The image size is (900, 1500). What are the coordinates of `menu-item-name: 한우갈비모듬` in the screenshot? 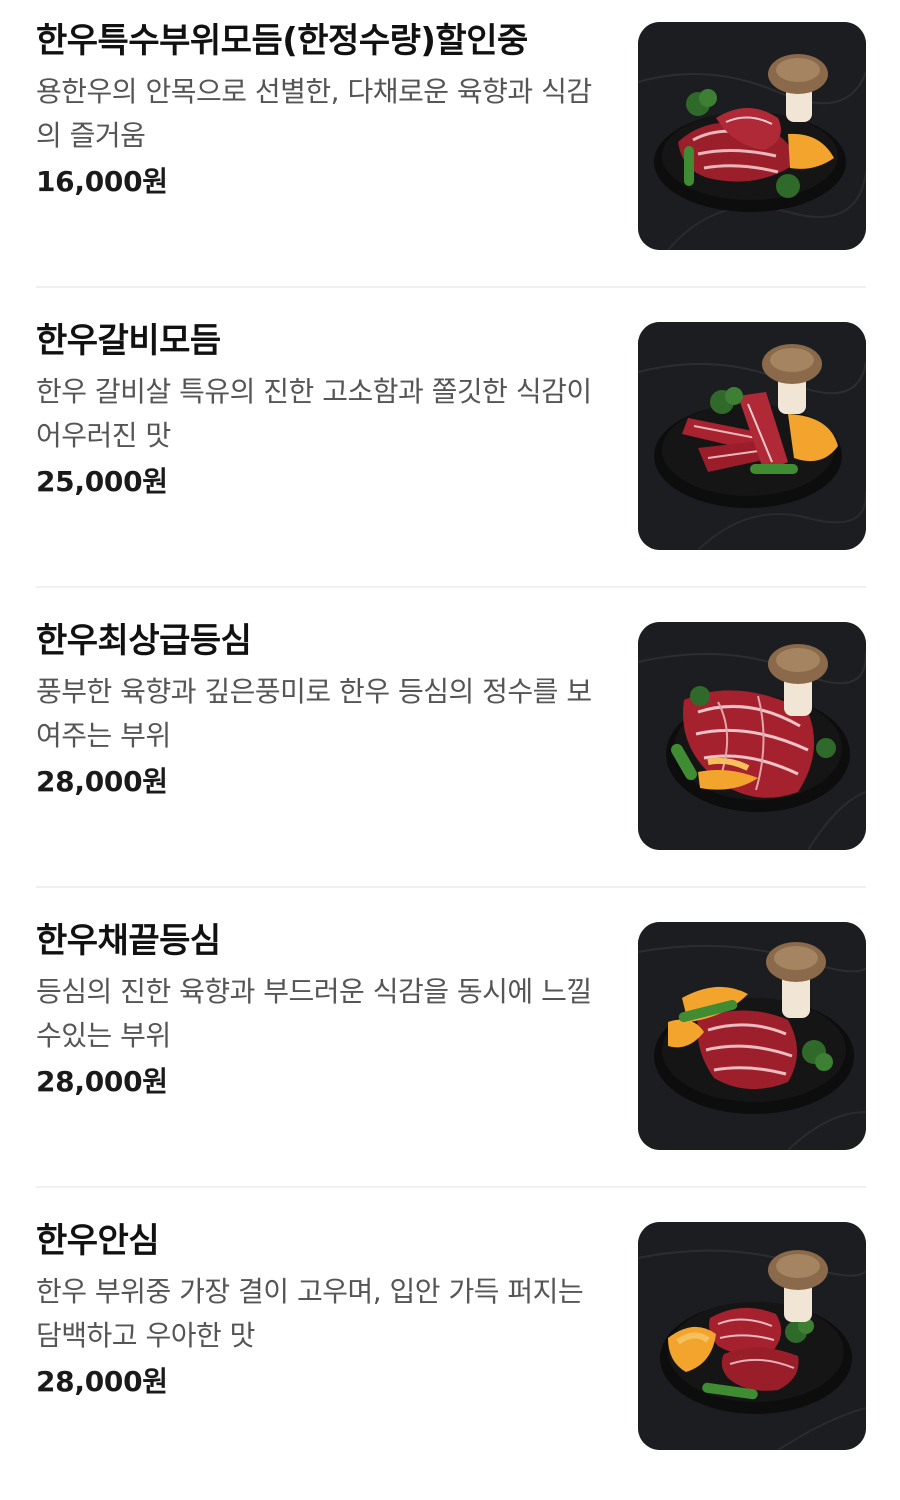 It's located at (128, 341).